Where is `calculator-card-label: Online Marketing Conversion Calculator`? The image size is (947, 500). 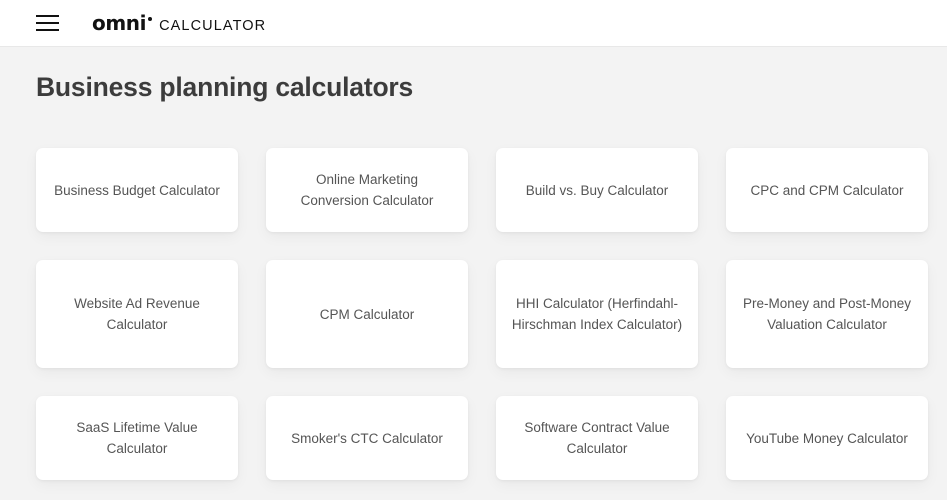
calculator-card-label: Online Marketing Conversion Calculator is located at coordinates (367, 190).